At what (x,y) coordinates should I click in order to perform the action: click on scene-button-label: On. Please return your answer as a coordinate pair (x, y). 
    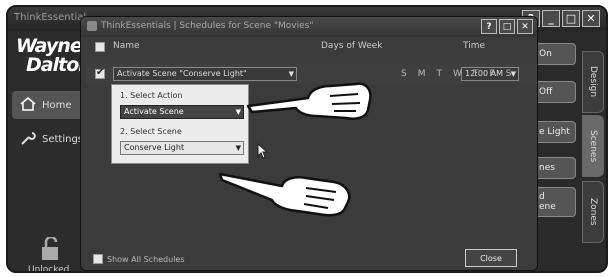
    Looking at the image, I should click on (545, 54).